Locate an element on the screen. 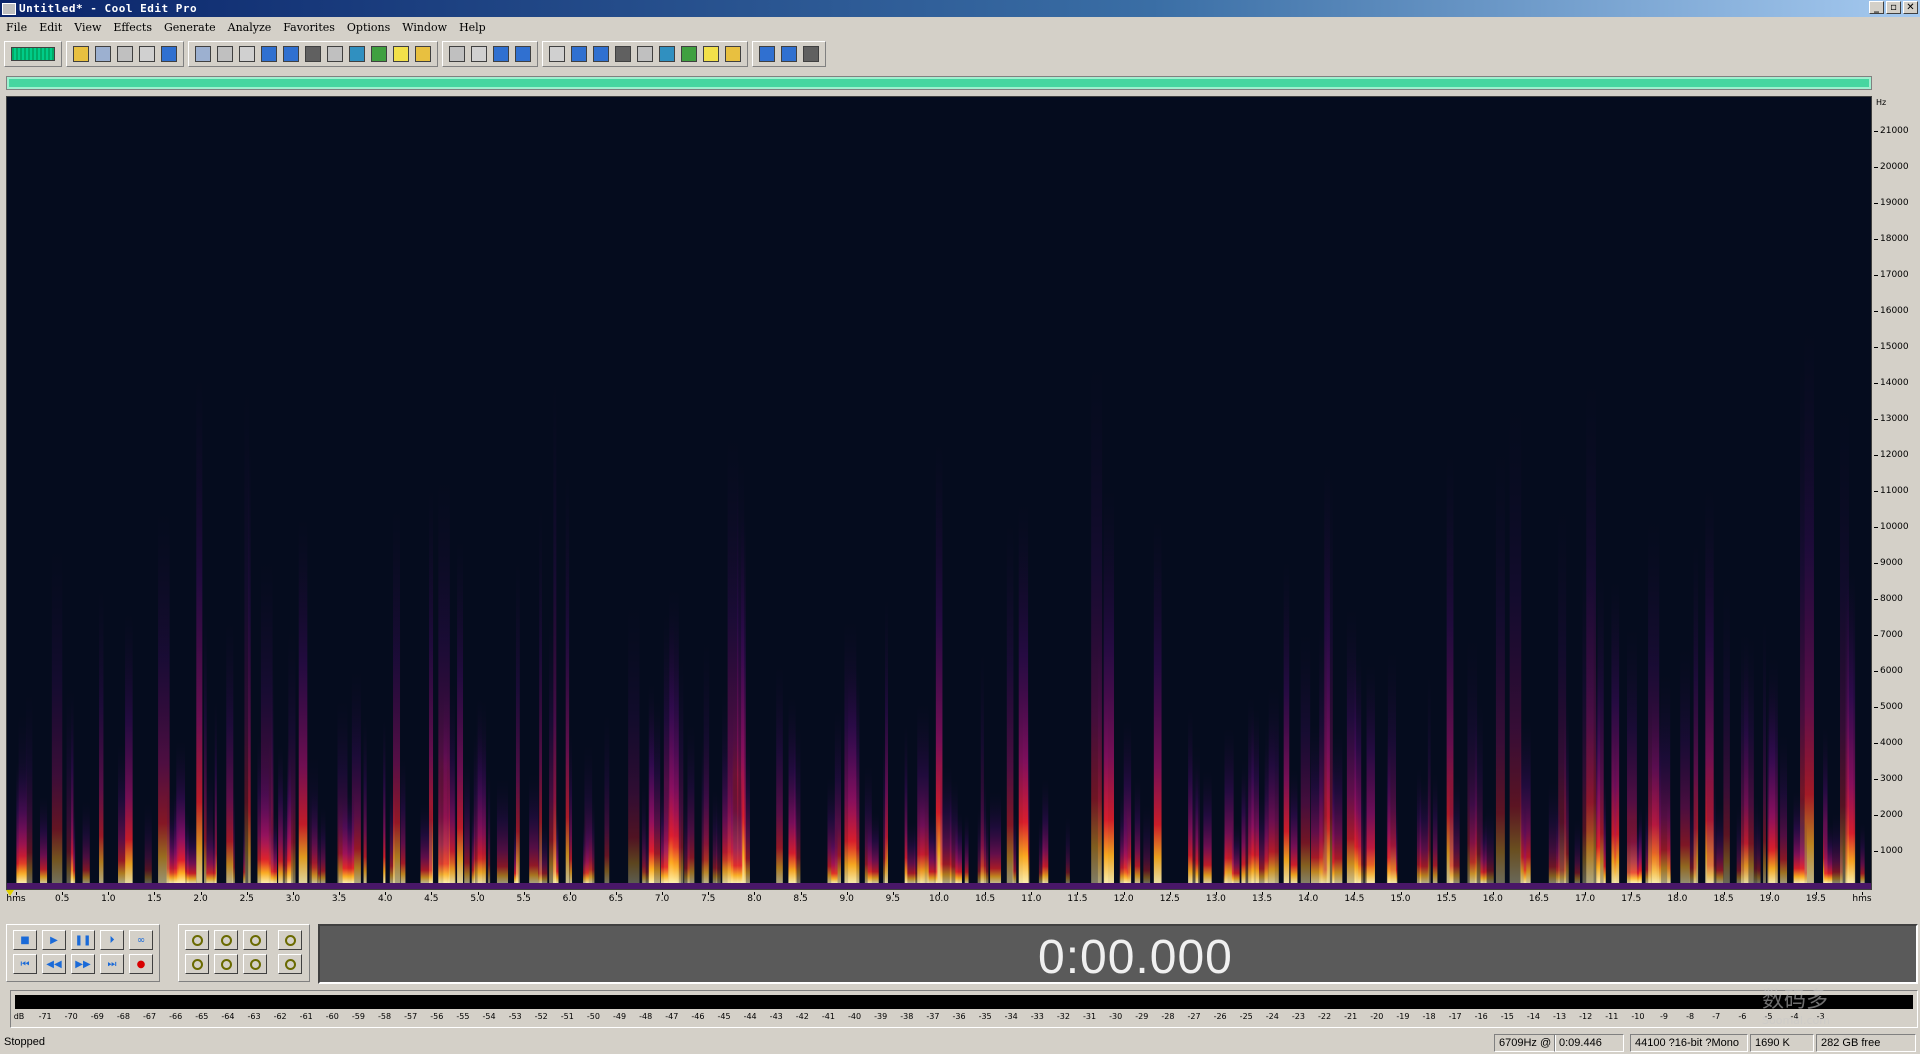 The width and height of the screenshot is (1920, 1054). cue-list-icon-glyph is located at coordinates (501, 54).